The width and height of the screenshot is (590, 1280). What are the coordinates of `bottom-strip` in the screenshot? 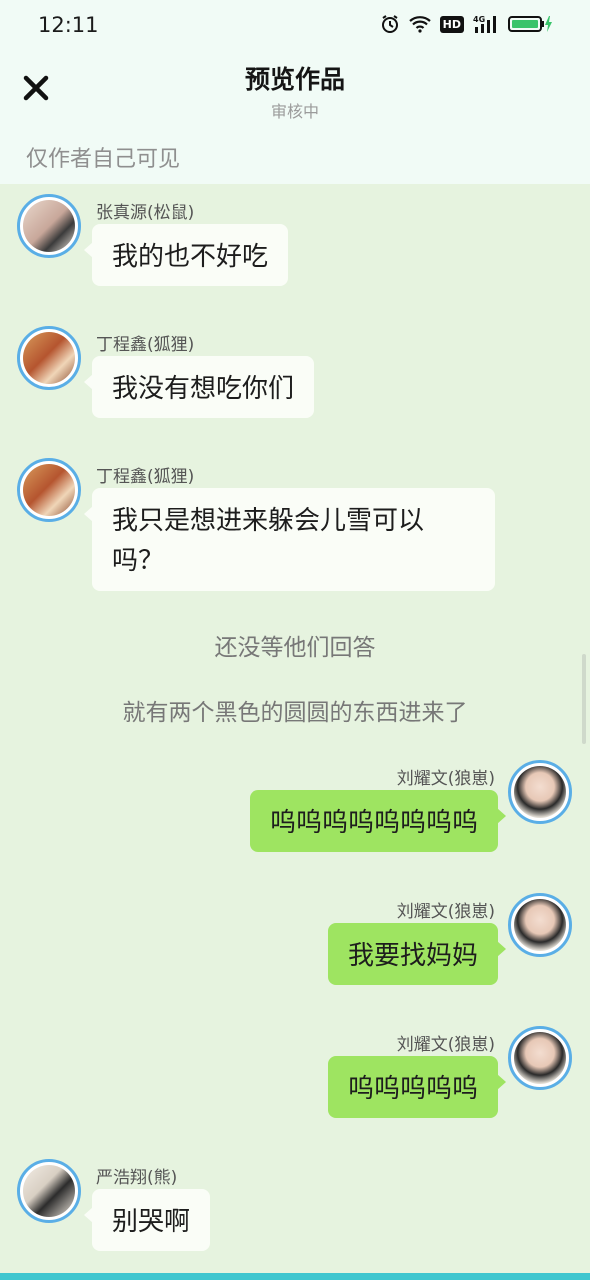 It's located at (295, 1276).